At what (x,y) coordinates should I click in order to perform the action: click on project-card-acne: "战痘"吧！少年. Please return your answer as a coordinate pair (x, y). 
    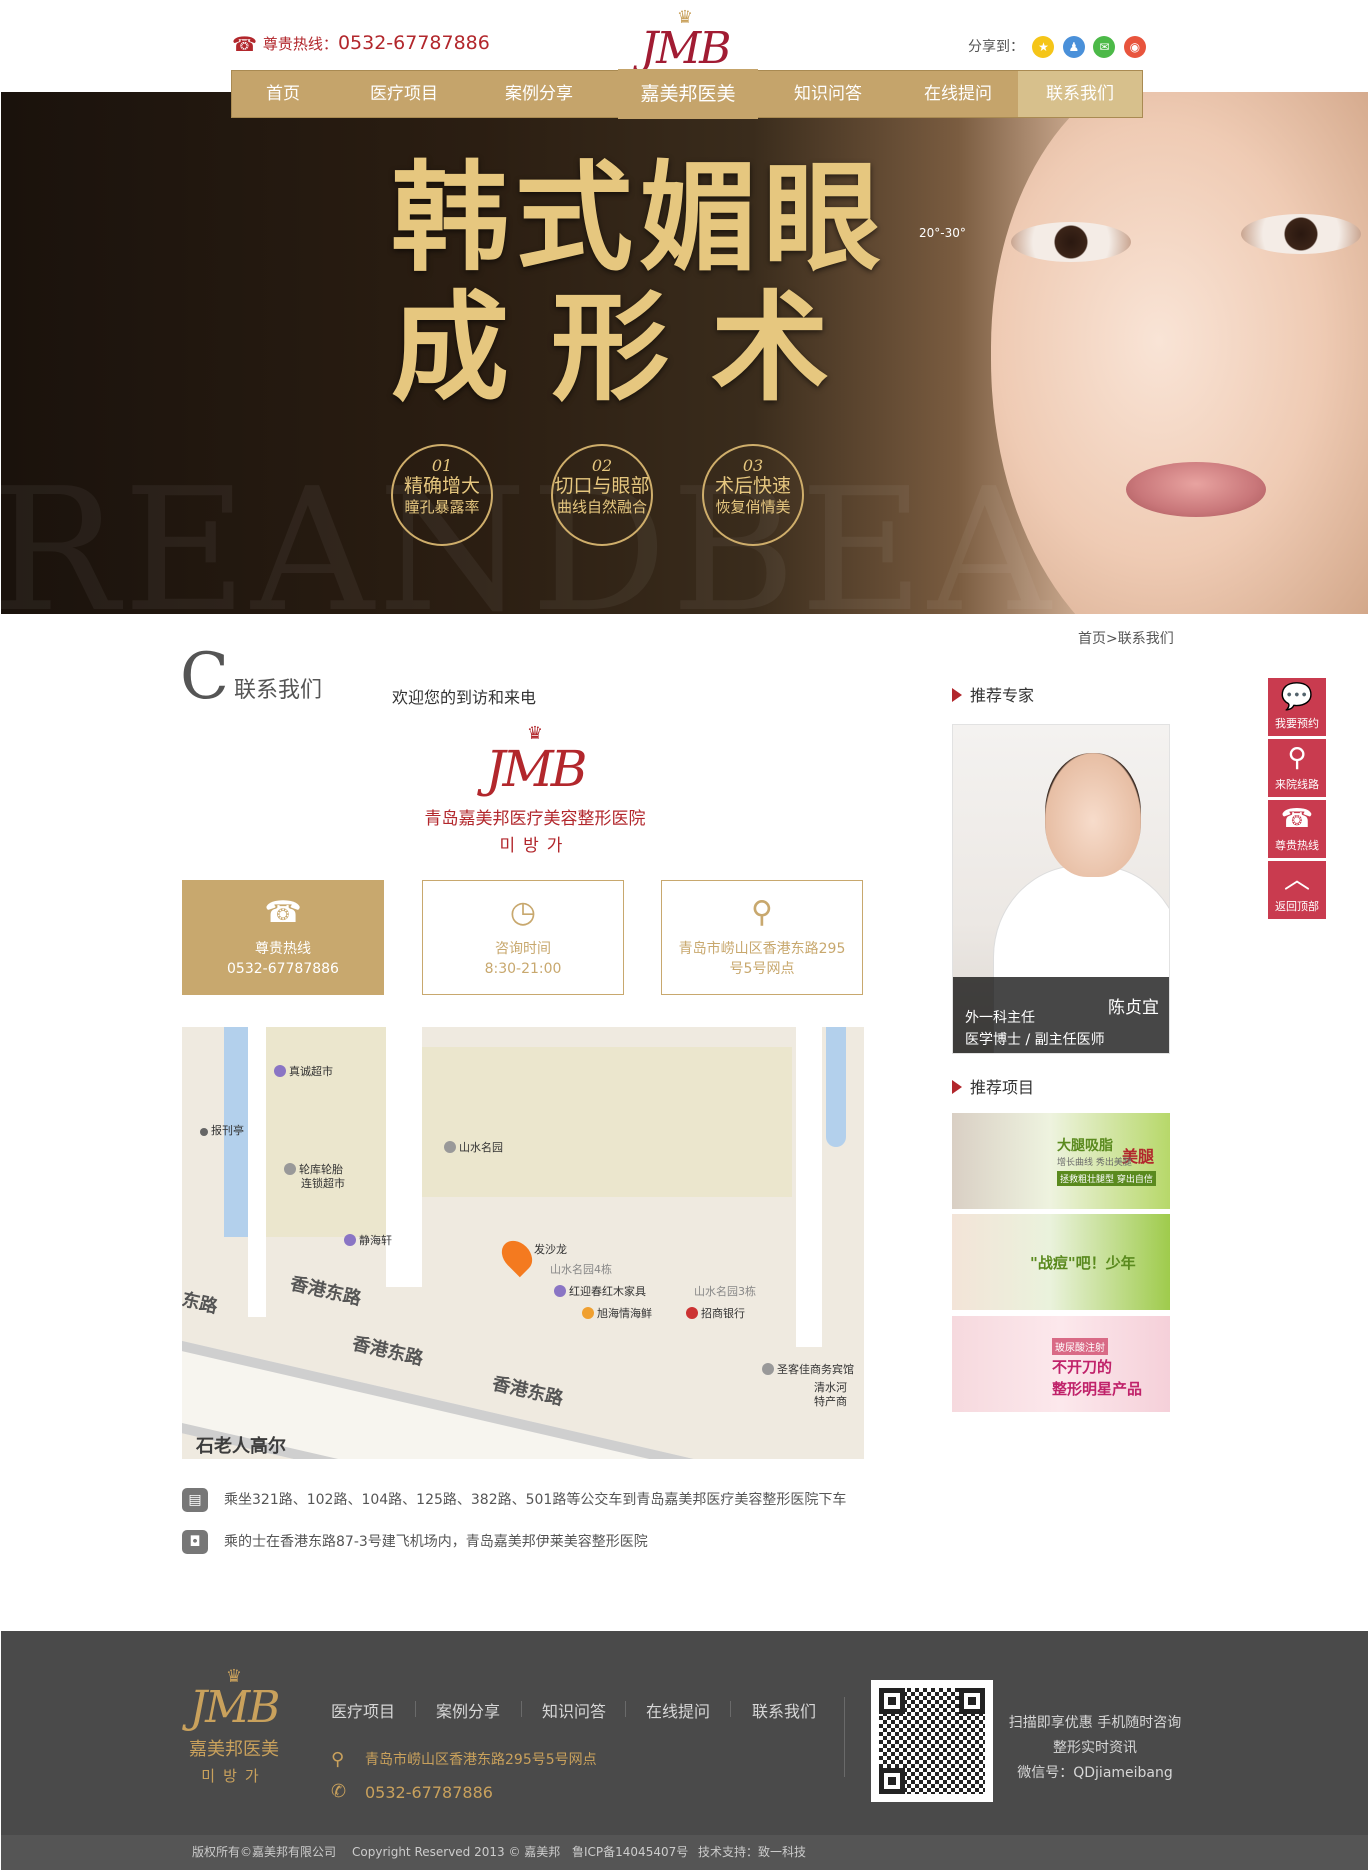
    Looking at the image, I should click on (1061, 1262).